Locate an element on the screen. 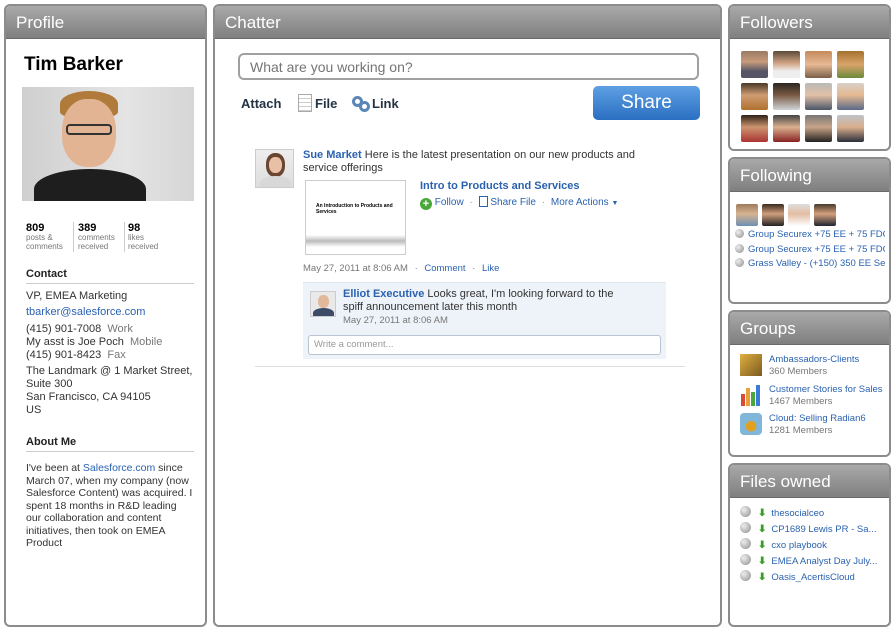  followers-header: Followers is located at coordinates (809, 22).